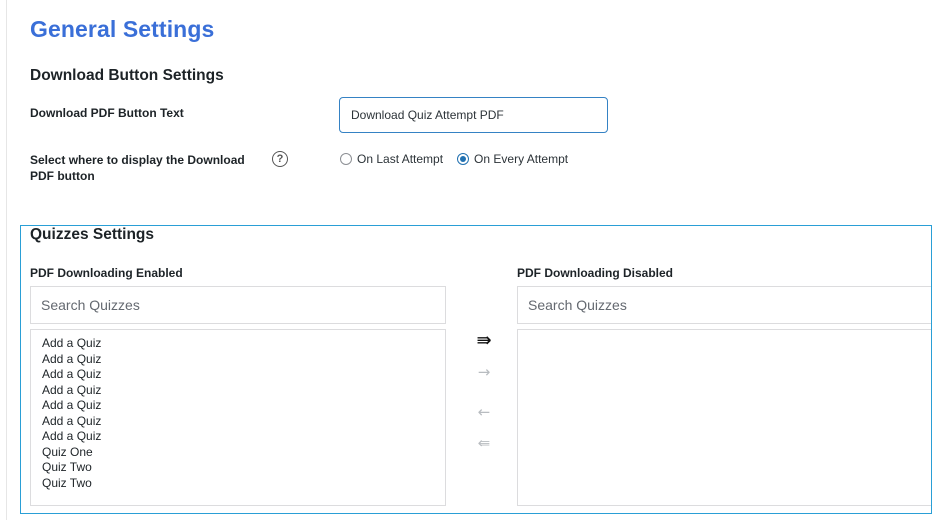  Describe the element at coordinates (724, 305) in the screenshot. I see `disabled-search-input` at that location.